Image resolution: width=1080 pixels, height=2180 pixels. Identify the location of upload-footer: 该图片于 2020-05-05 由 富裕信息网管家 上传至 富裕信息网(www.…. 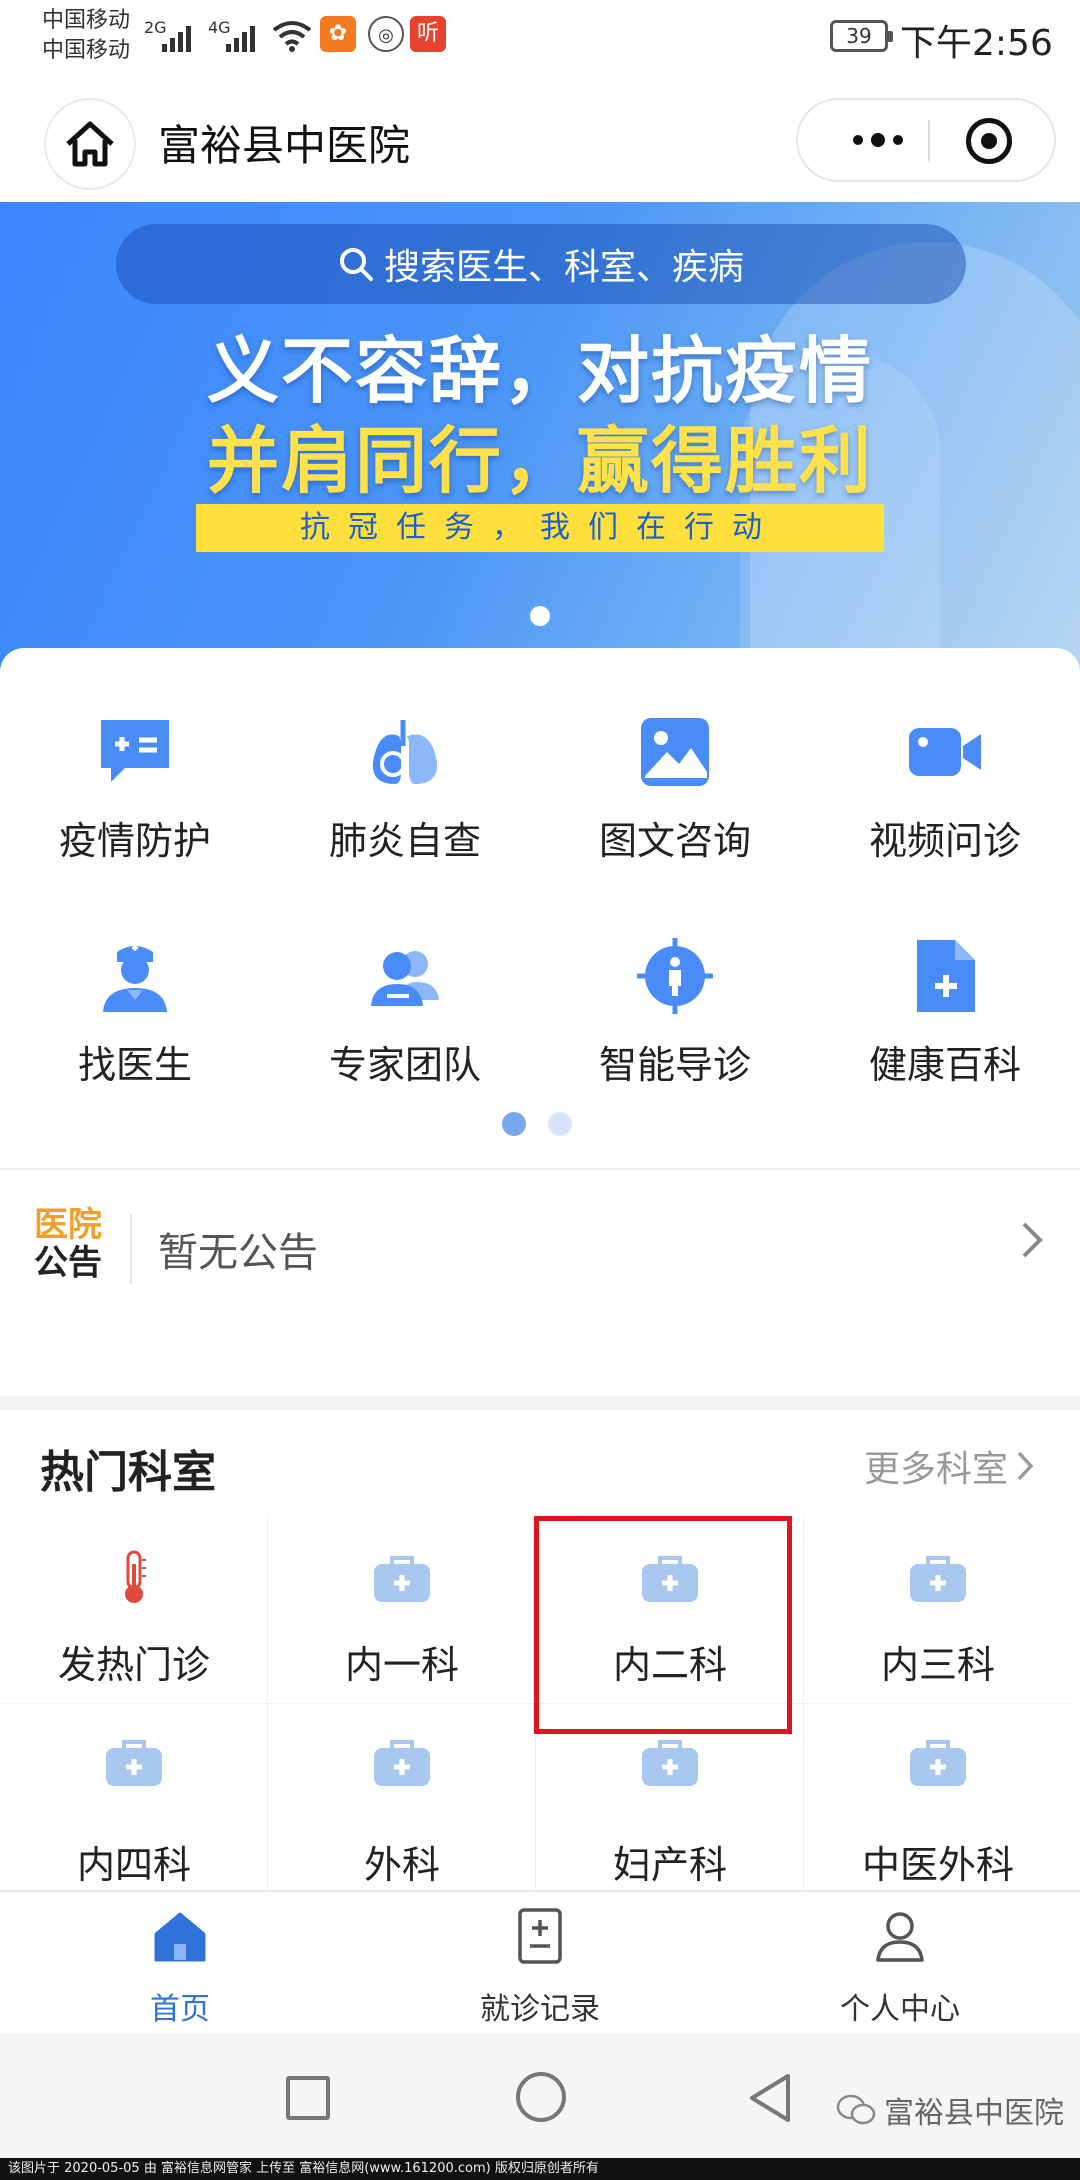
(540, 2169).